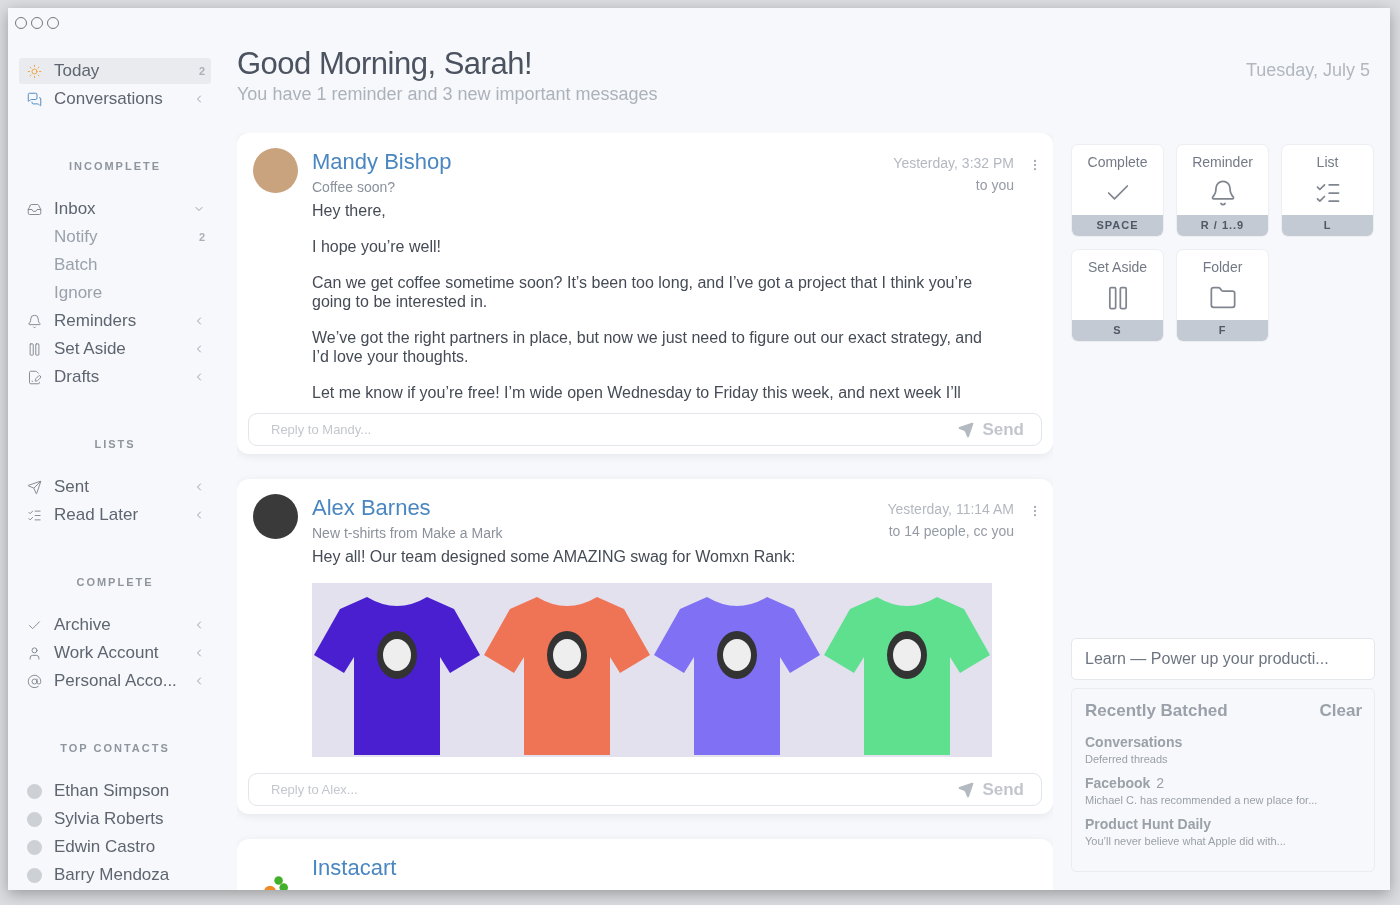 The width and height of the screenshot is (1400, 905). What do you see at coordinates (115, 321) in the screenshot?
I see `sidebar-item: Reminders` at bounding box center [115, 321].